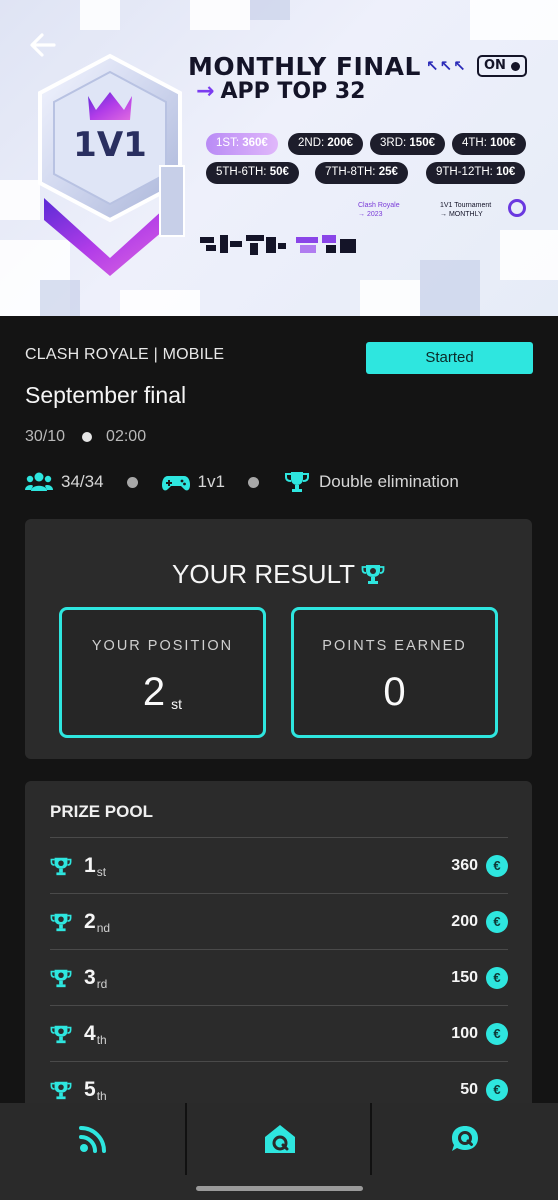 The width and height of the screenshot is (558, 1200). What do you see at coordinates (106, 395) in the screenshot?
I see `tournament-title: September final` at bounding box center [106, 395].